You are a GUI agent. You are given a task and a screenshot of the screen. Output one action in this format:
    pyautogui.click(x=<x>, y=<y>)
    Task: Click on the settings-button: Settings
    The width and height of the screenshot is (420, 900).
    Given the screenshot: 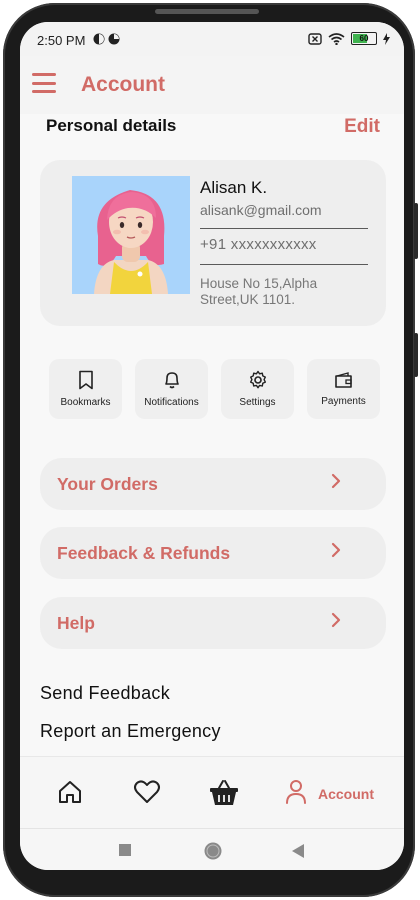 What is the action you would take?
    pyautogui.click(x=257, y=389)
    